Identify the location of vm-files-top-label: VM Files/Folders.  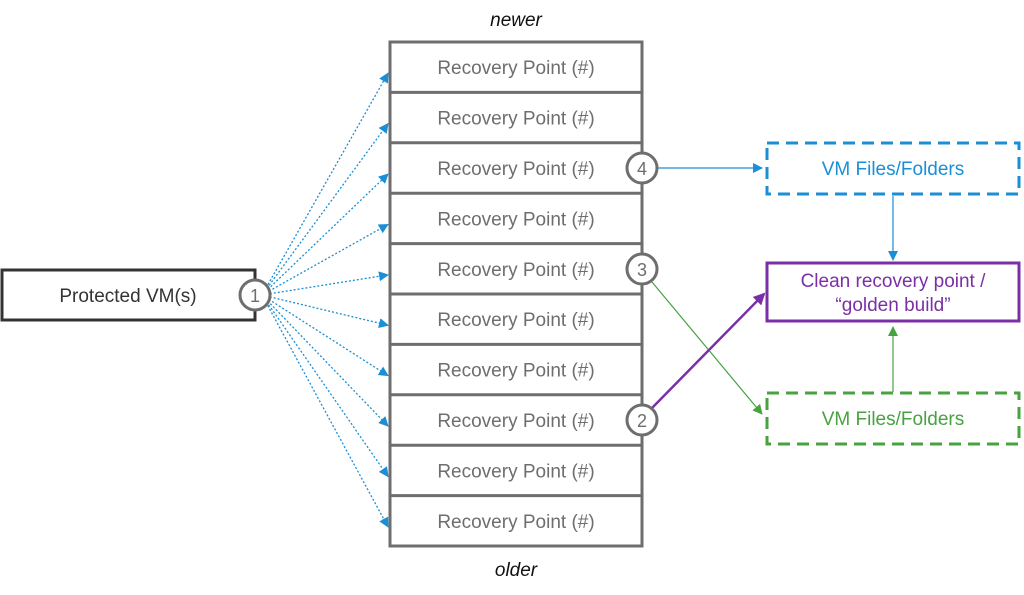
(893, 169).